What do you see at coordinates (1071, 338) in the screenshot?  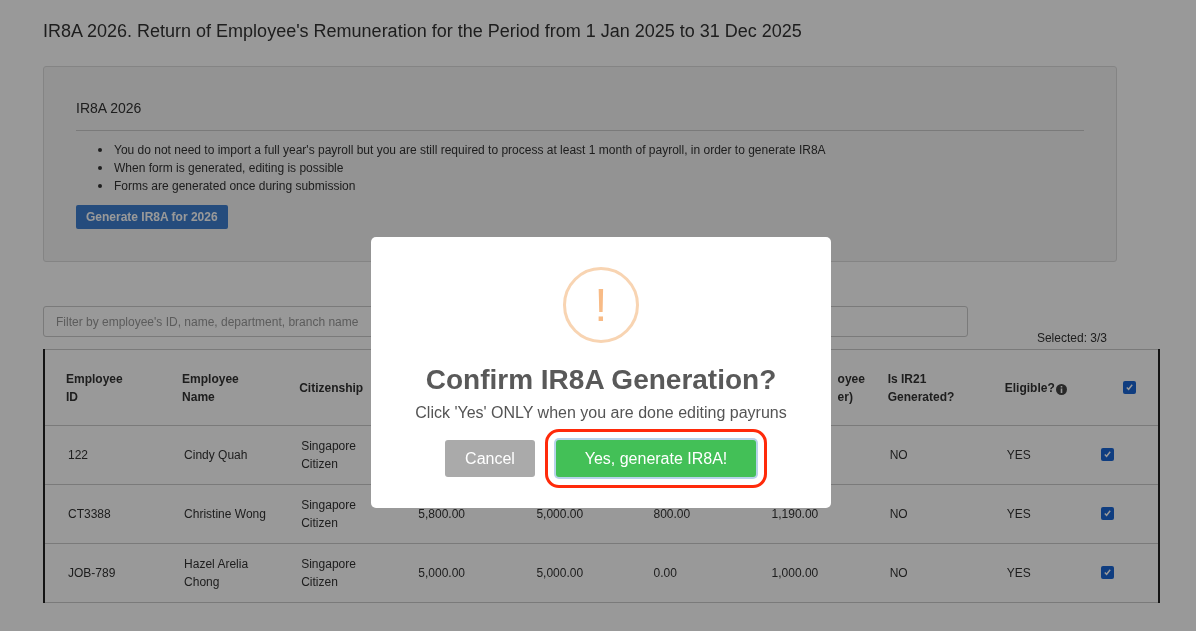 I see `selected-count: Selected: 3/3` at bounding box center [1071, 338].